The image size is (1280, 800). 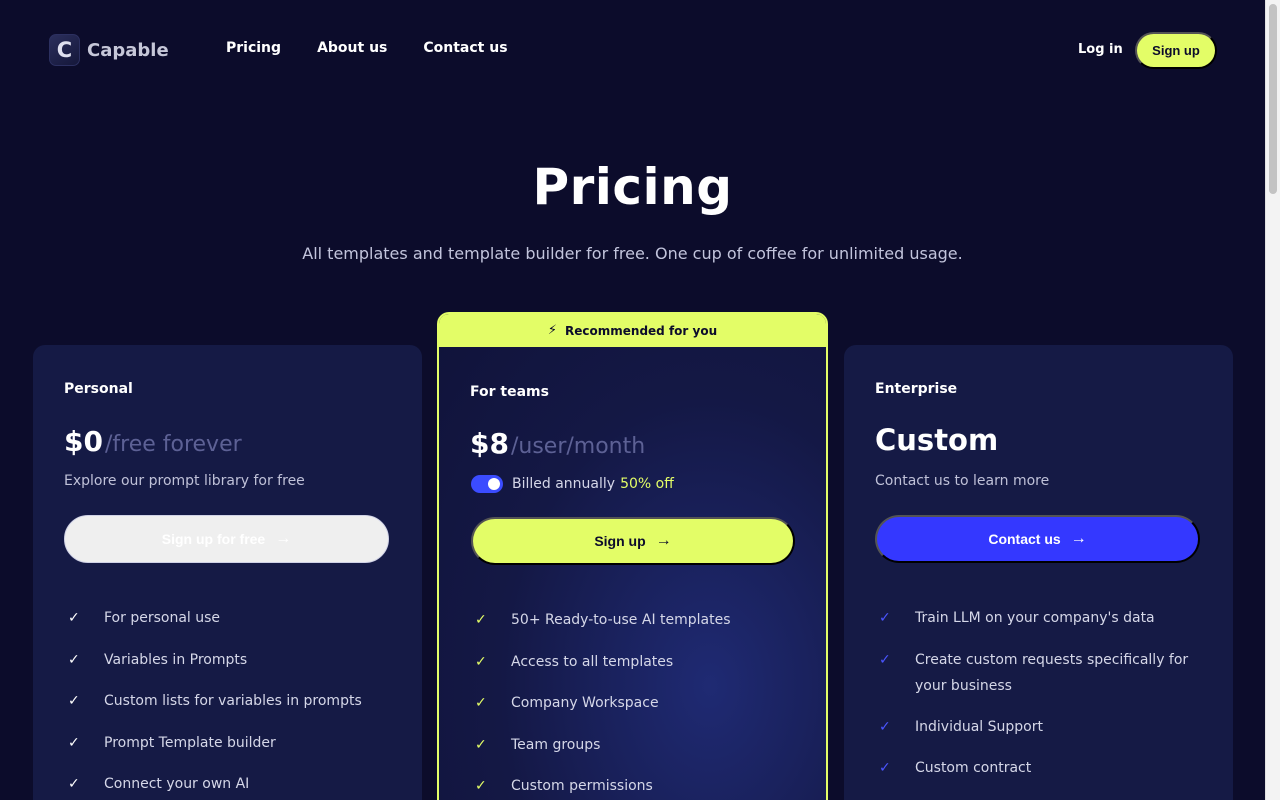 I want to click on page-title: Pricing, so click(x=632, y=187).